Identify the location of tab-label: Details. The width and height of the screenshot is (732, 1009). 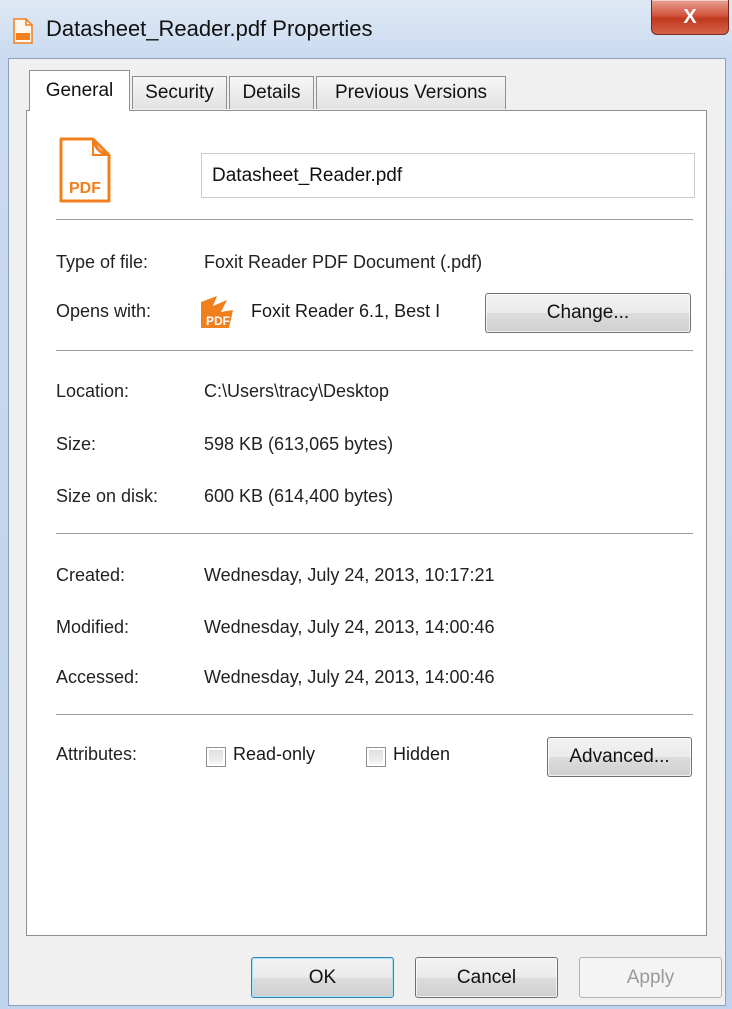
(271, 92).